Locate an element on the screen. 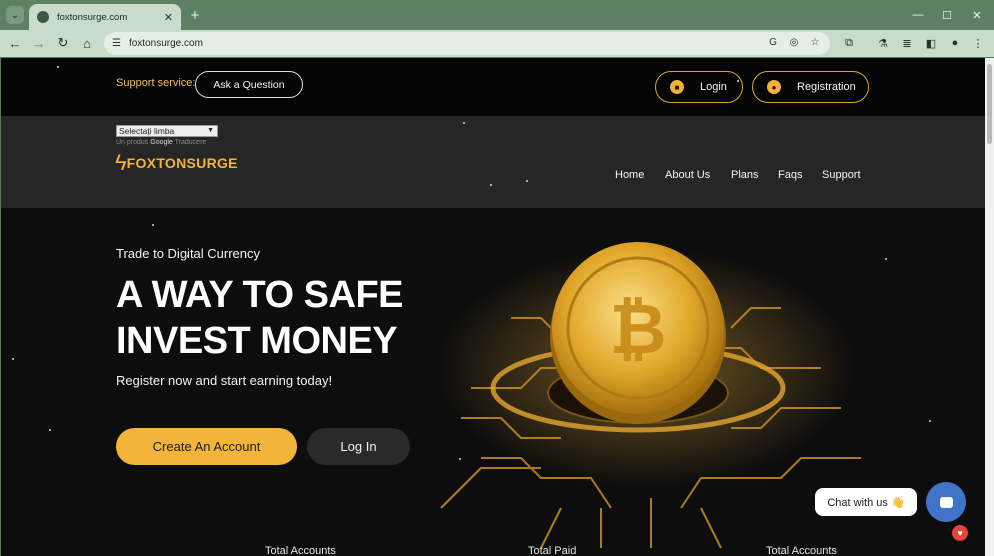 The width and height of the screenshot is (994, 556). hero-login-button: Log In is located at coordinates (358, 446).